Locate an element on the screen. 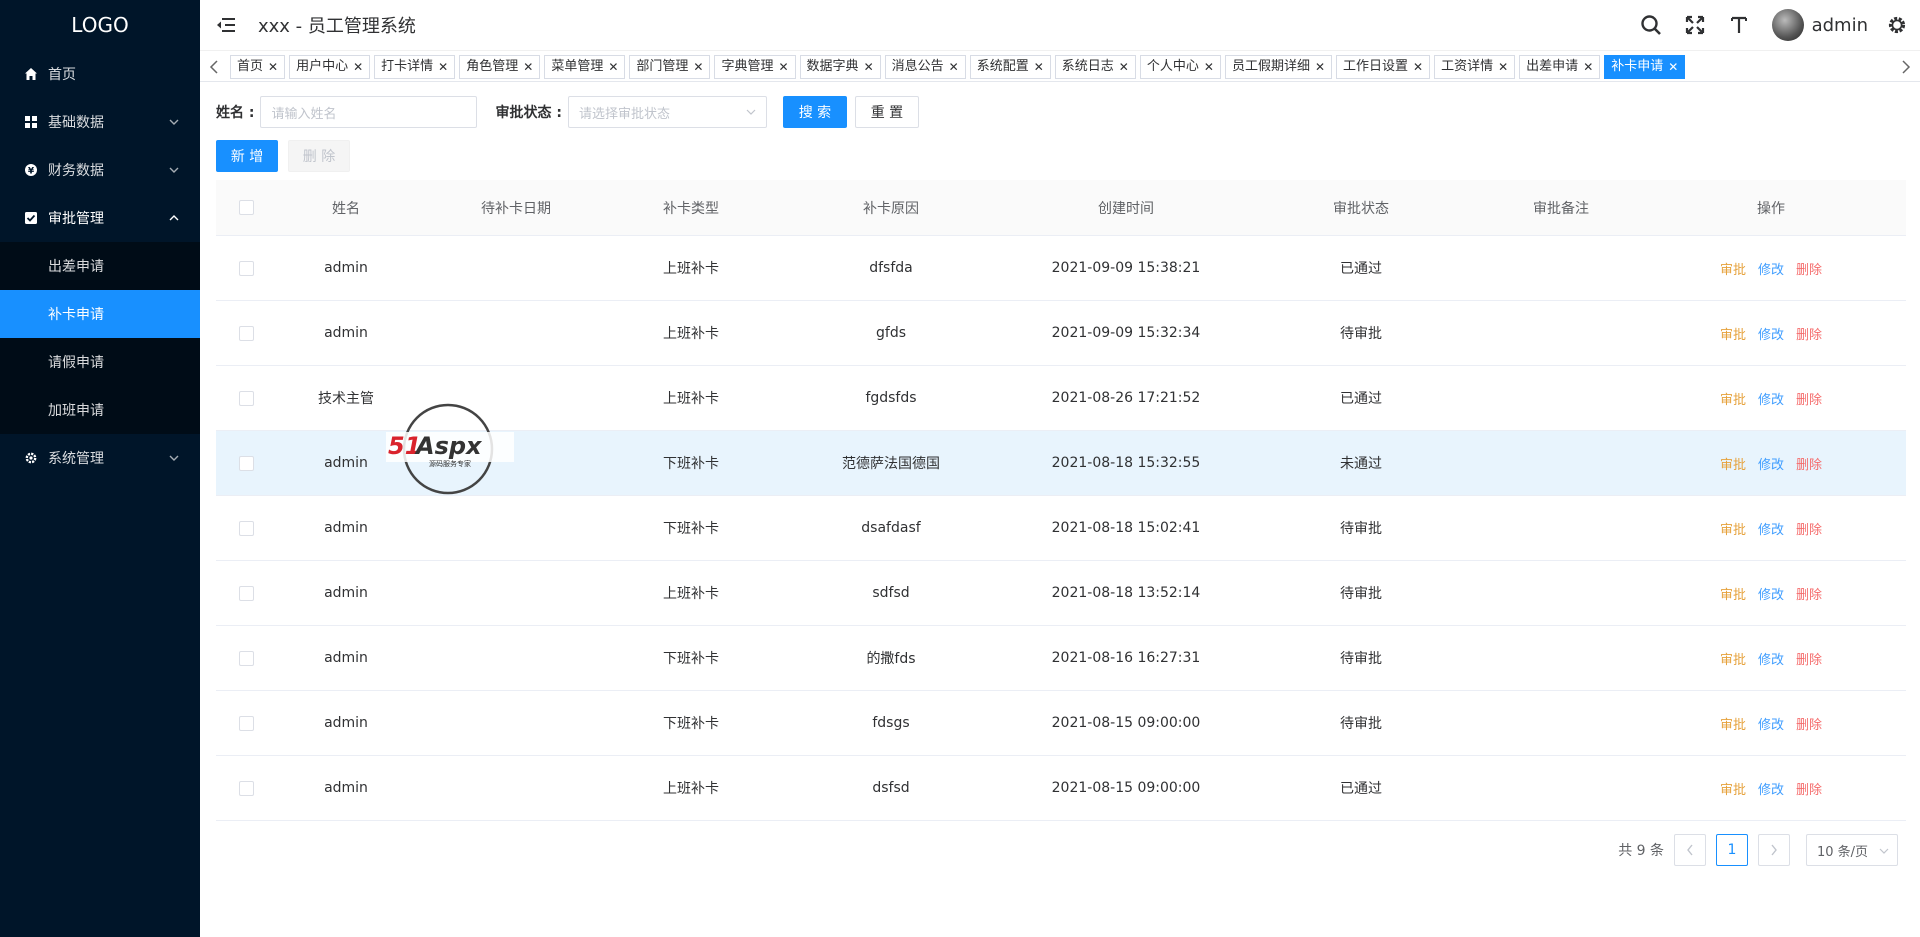  tags-scroll-left-icon is located at coordinates (214, 67).